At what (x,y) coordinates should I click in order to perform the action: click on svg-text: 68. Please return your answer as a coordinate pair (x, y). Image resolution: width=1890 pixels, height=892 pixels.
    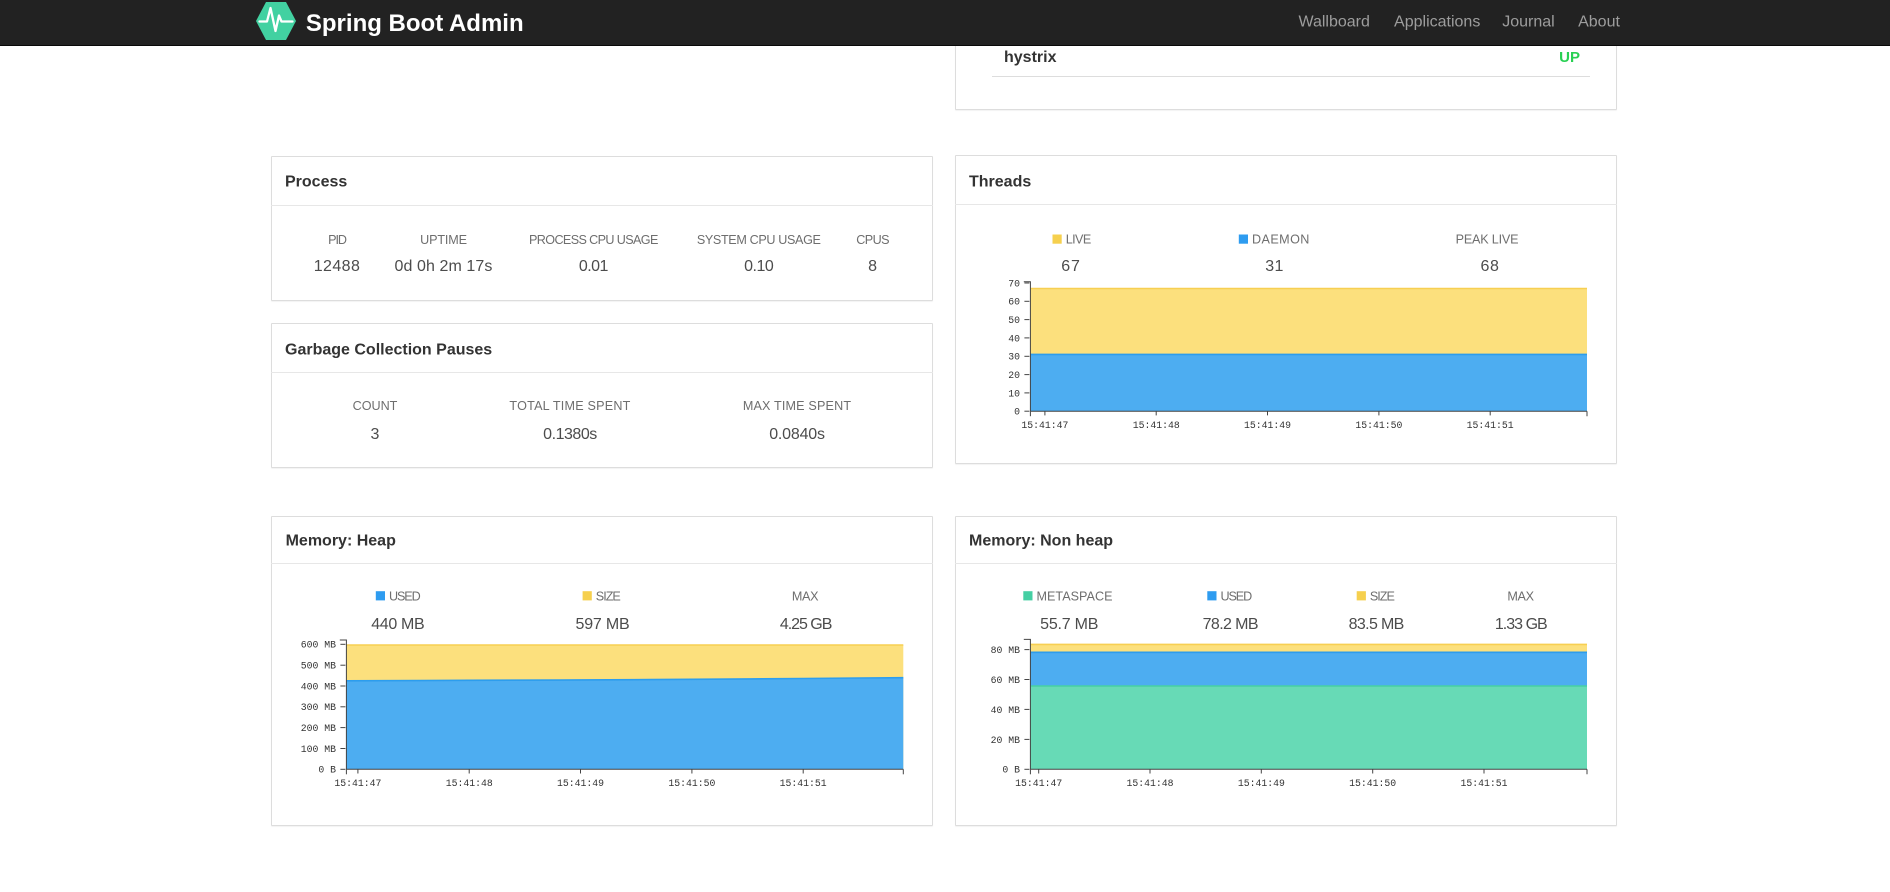
    Looking at the image, I should click on (1490, 266).